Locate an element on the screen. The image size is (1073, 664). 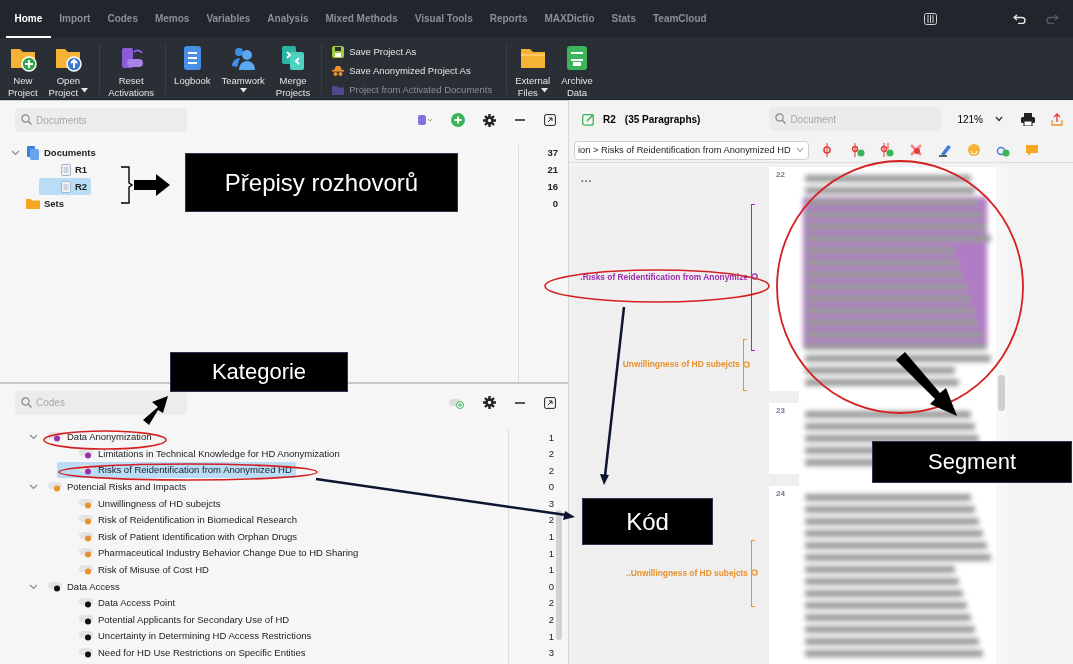
tree-item: Sets is located at coordinates (36, 203).